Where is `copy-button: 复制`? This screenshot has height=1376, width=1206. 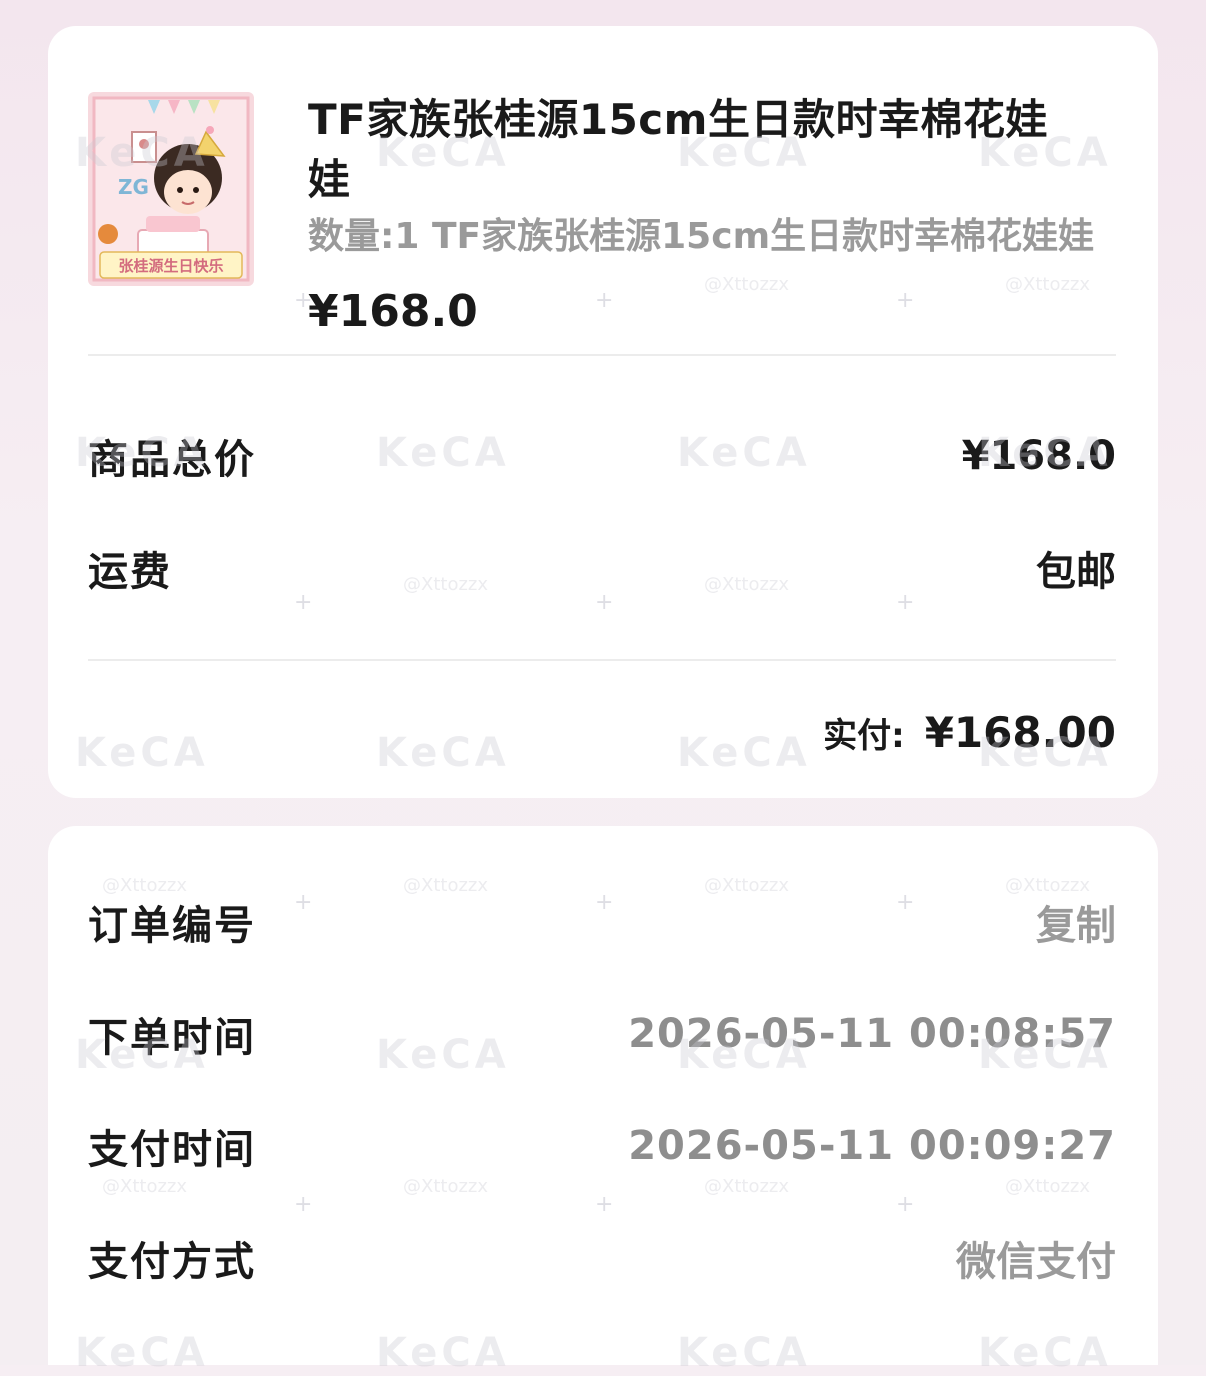
copy-button: 复制 is located at coordinates (1076, 922).